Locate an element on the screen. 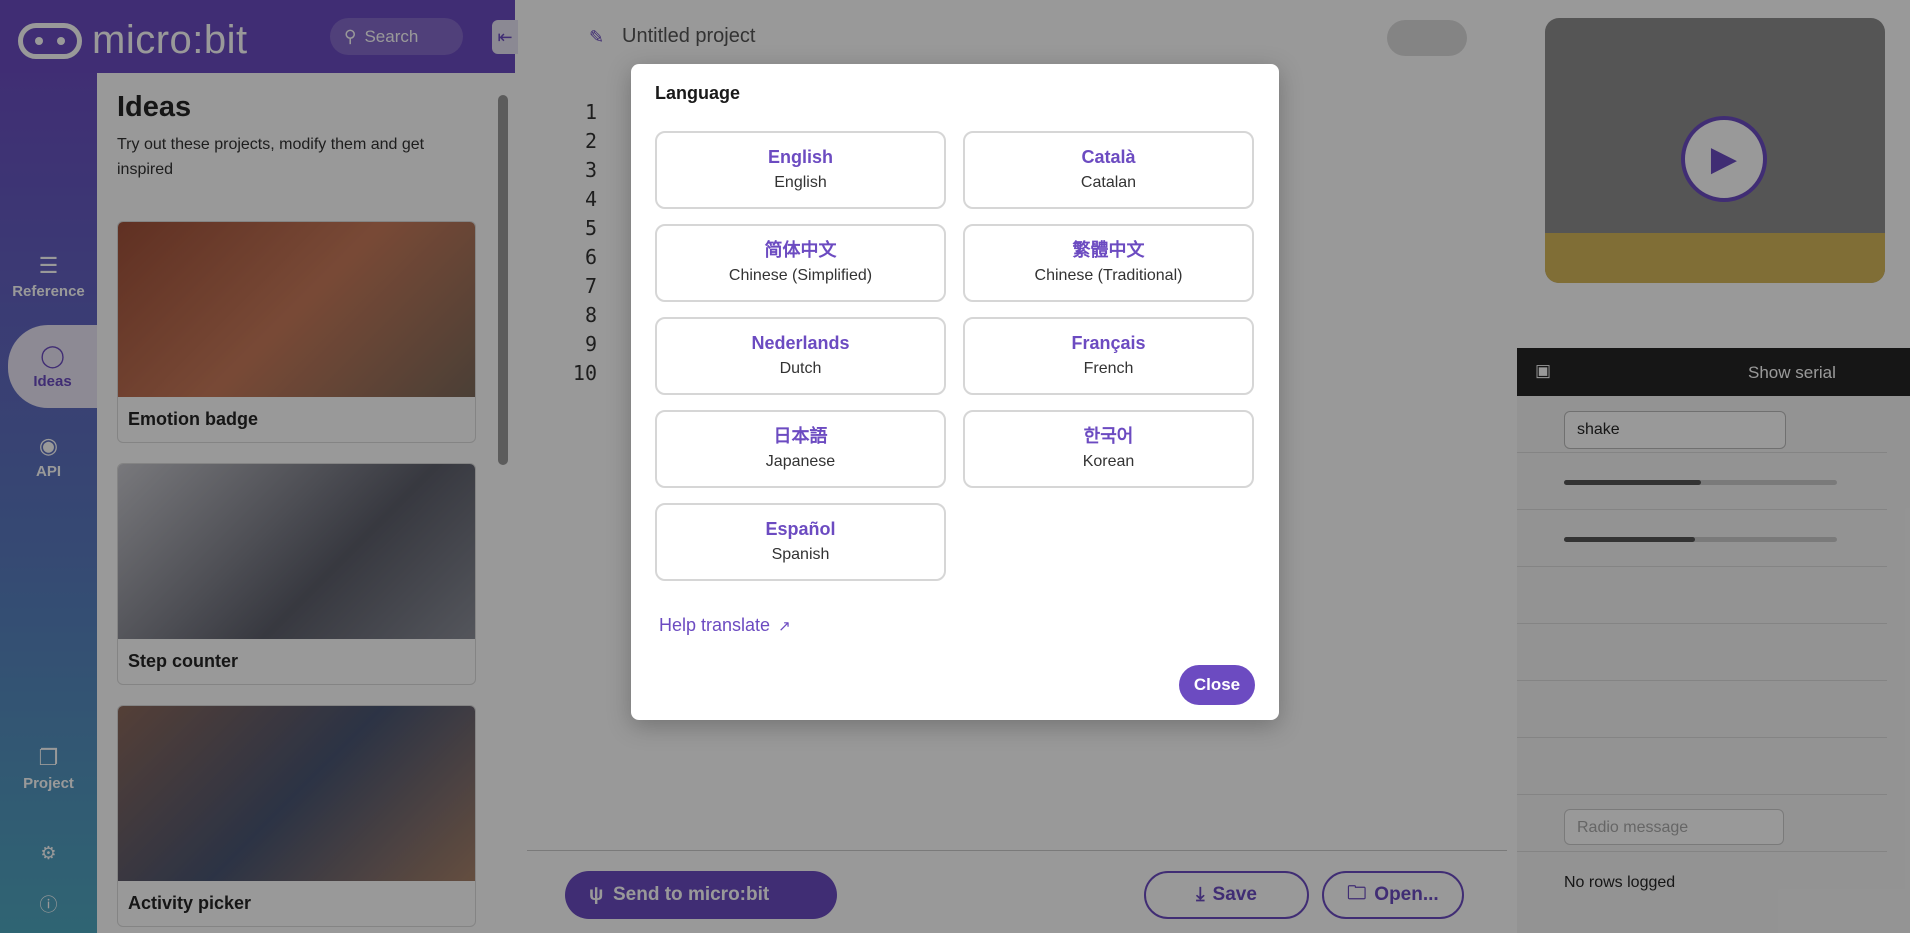  language-native-name: 日本語 is located at coordinates (800, 436).